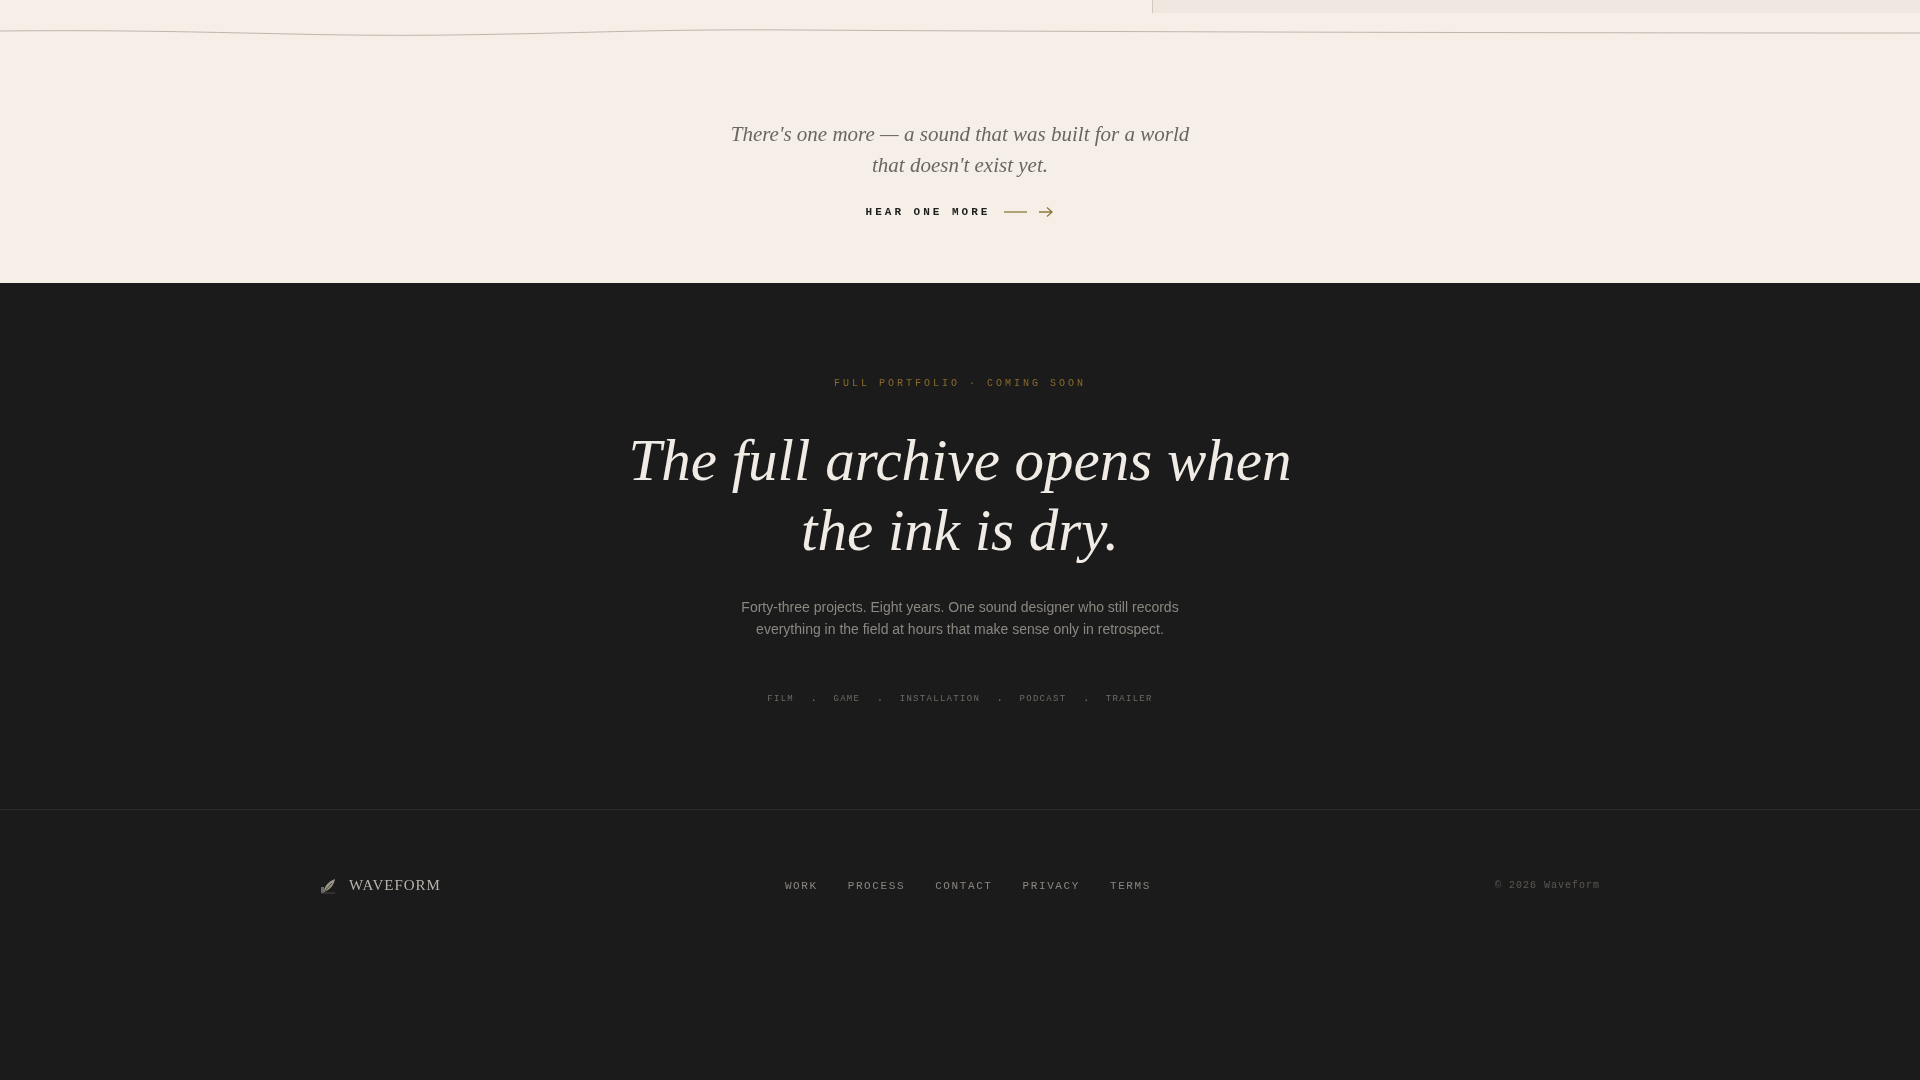  What do you see at coordinates (847, 699) in the screenshot?
I see `category-label: GAME` at bounding box center [847, 699].